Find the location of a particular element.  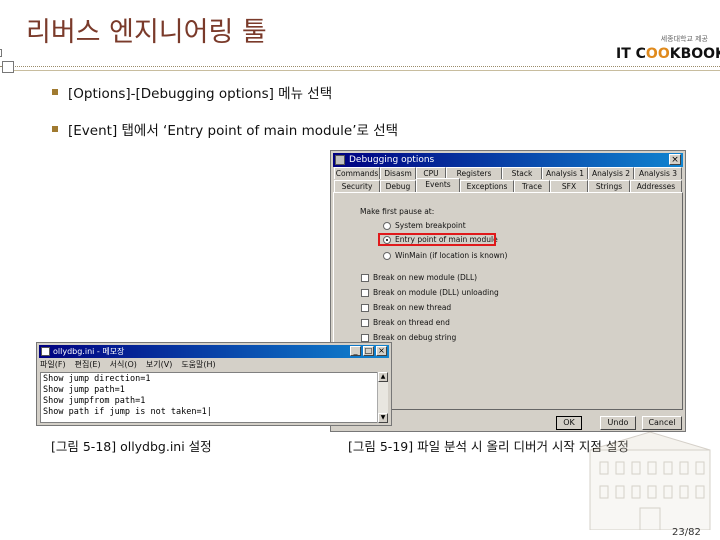

scroll-down-icon: ▼ is located at coordinates (383, 418).